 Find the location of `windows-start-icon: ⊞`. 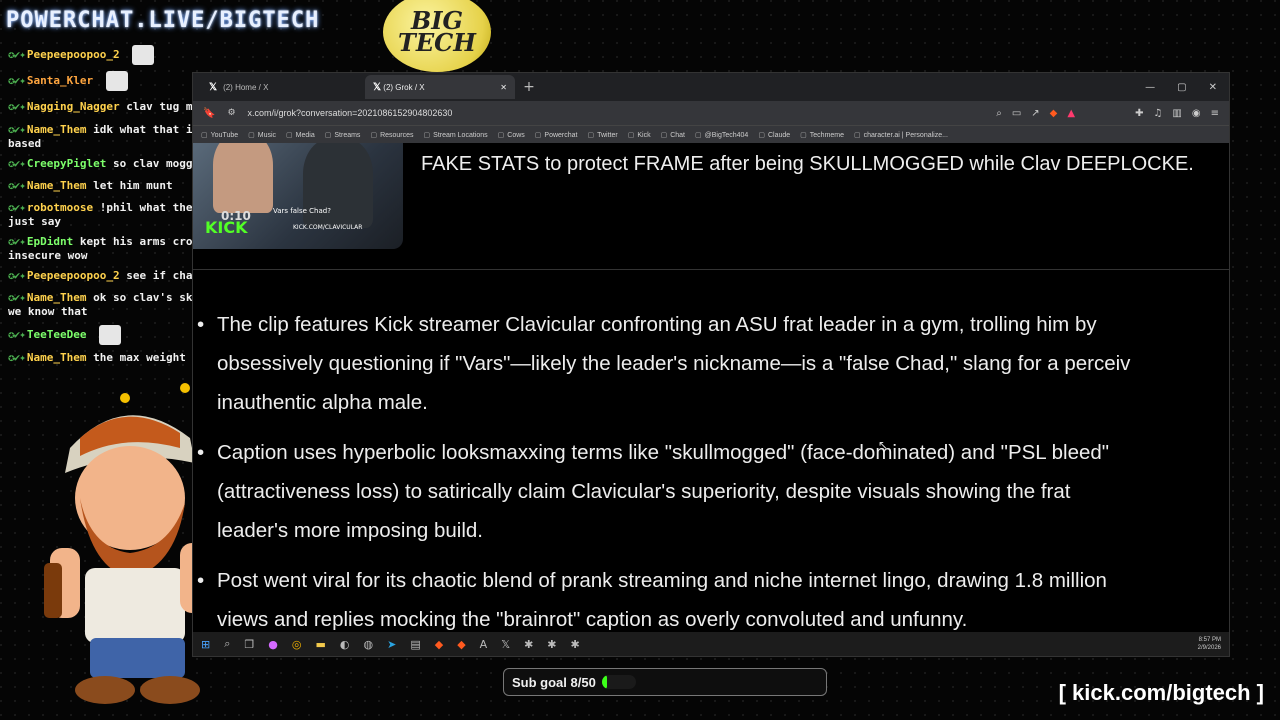

windows-start-icon: ⊞ is located at coordinates (205, 644).